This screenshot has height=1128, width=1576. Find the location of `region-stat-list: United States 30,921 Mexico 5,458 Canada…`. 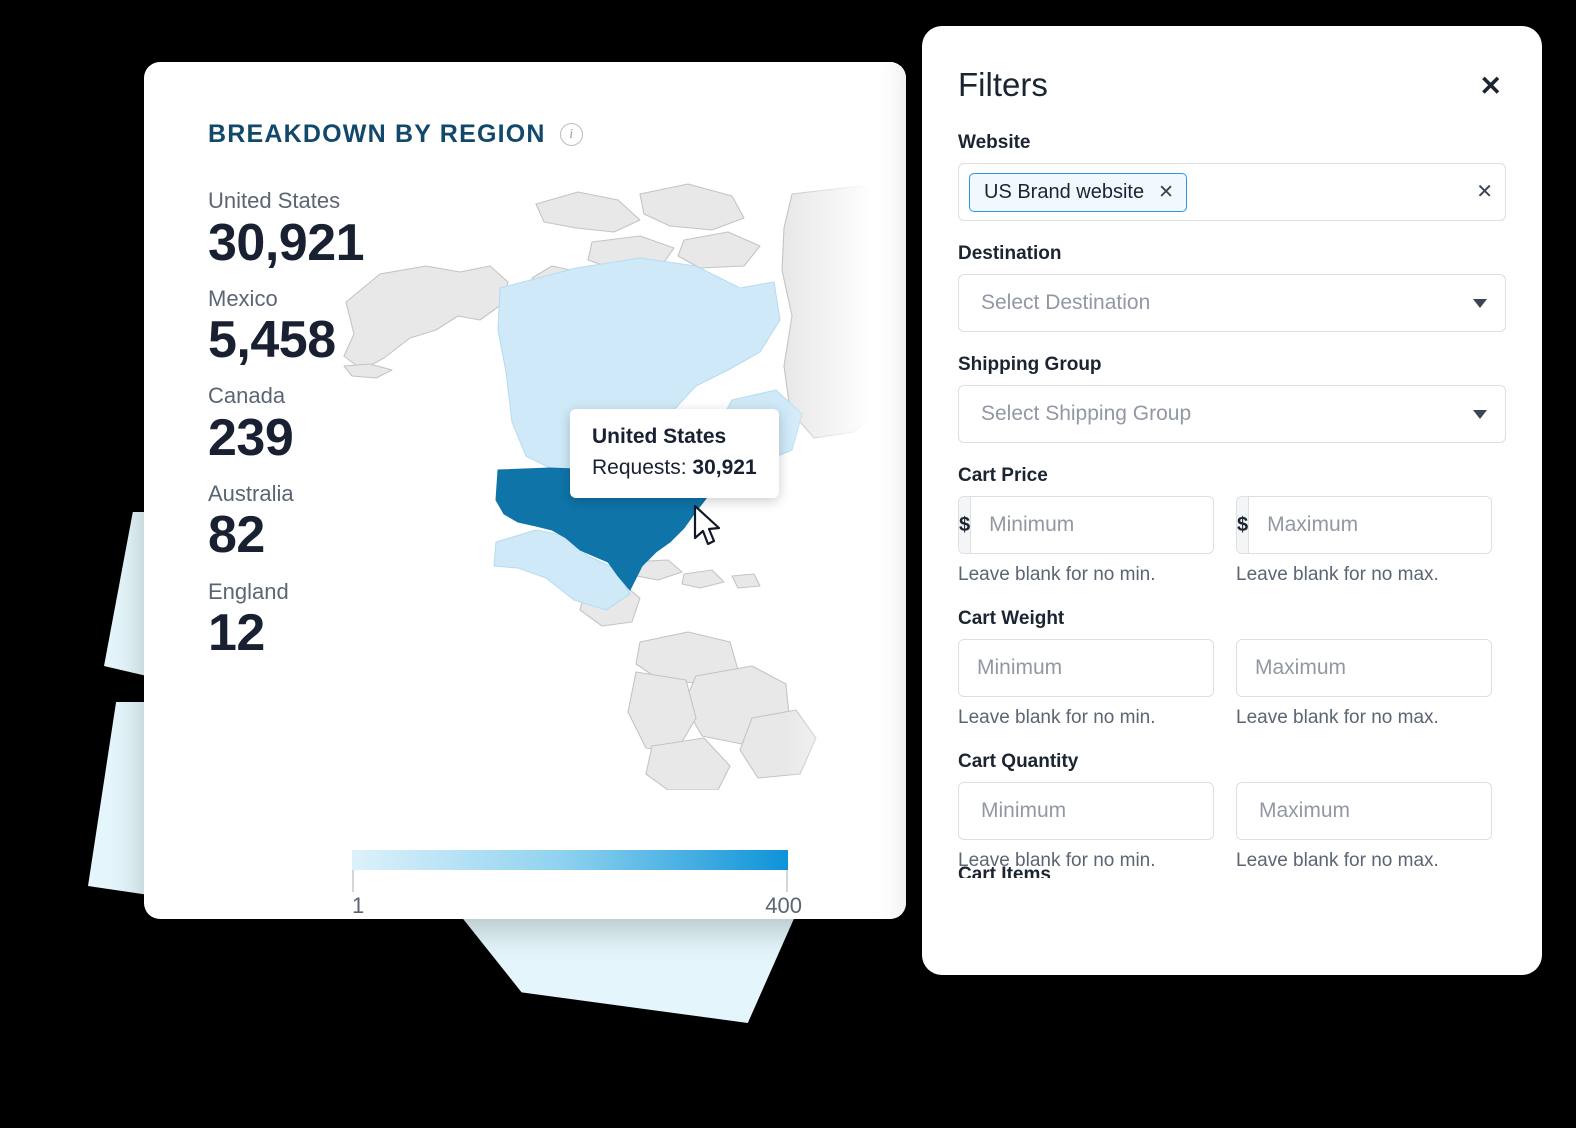

region-stat-list: United States 30,921 Mexico 5,458 Canada… is located at coordinates (286, 431).